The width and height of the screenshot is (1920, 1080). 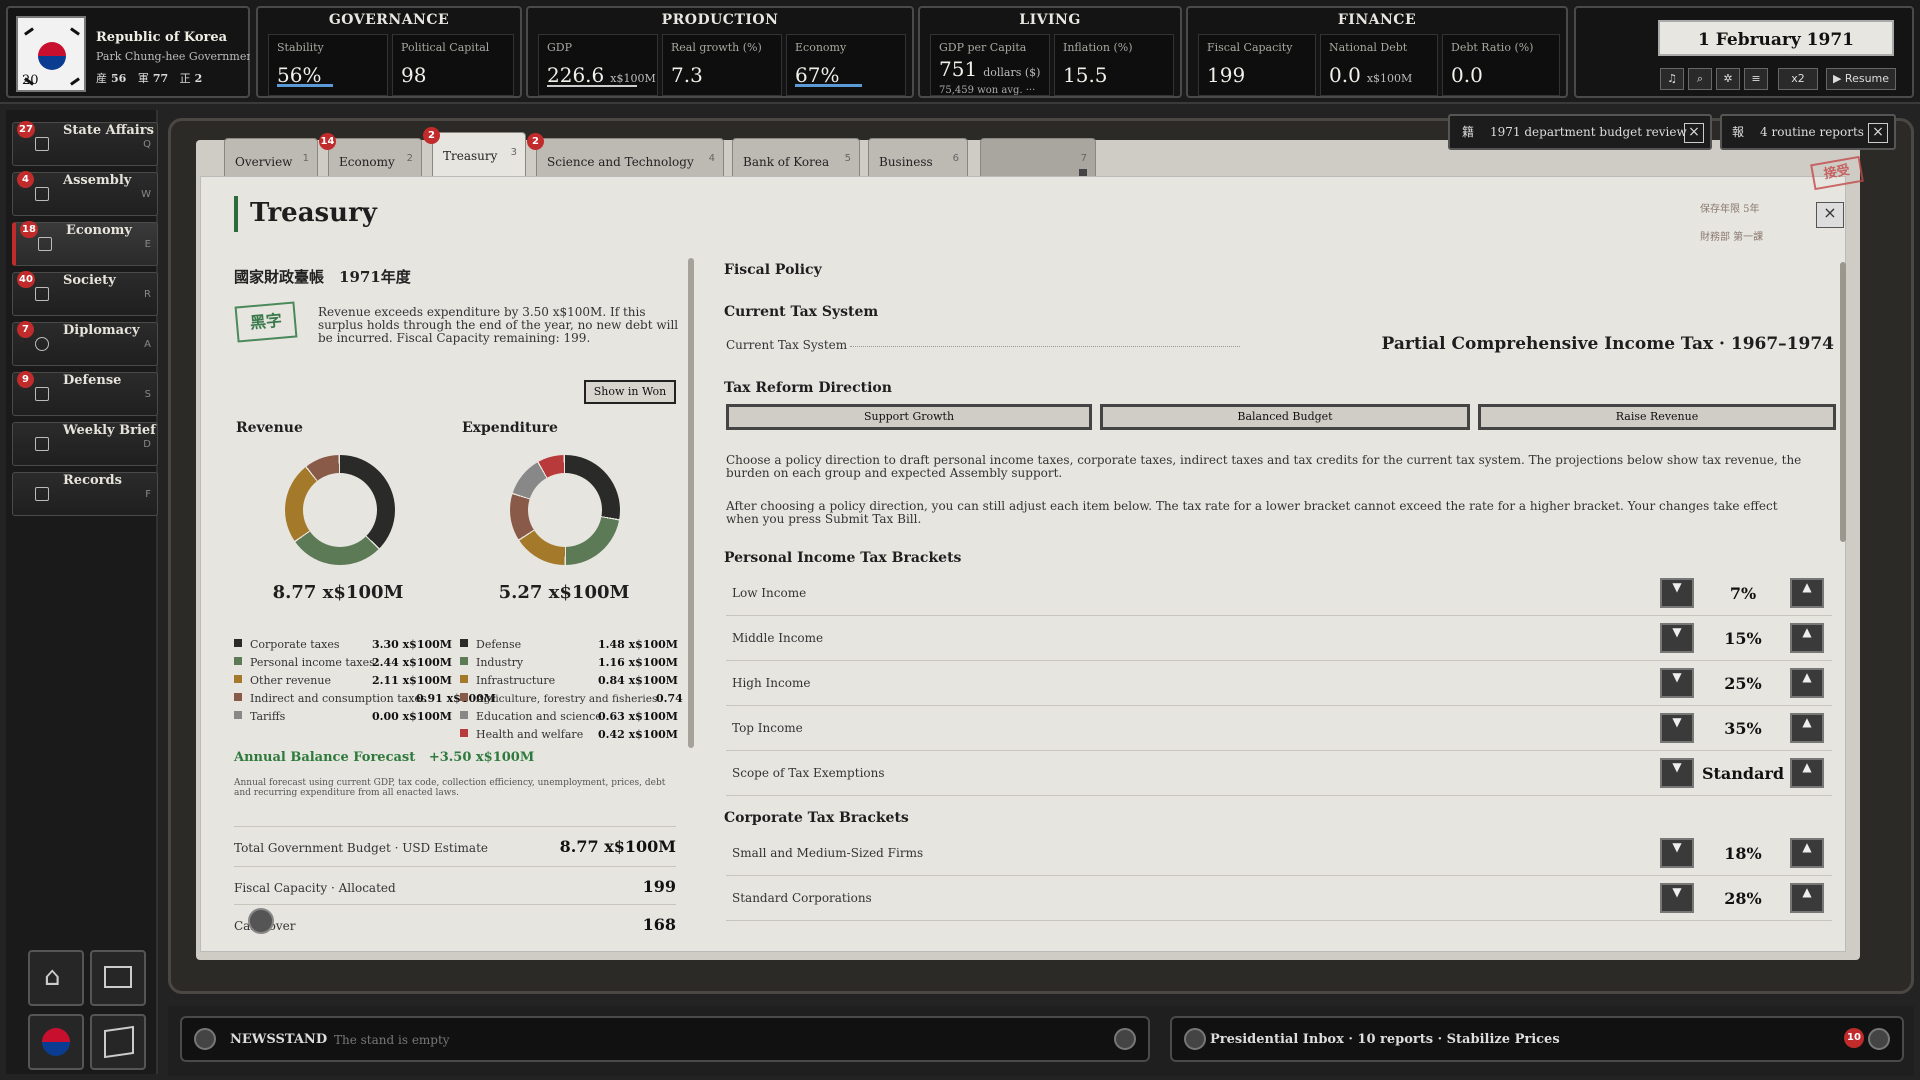 What do you see at coordinates (569, 662) in the screenshot?
I see `legend-item: Industry 1.16 x$100M` at bounding box center [569, 662].